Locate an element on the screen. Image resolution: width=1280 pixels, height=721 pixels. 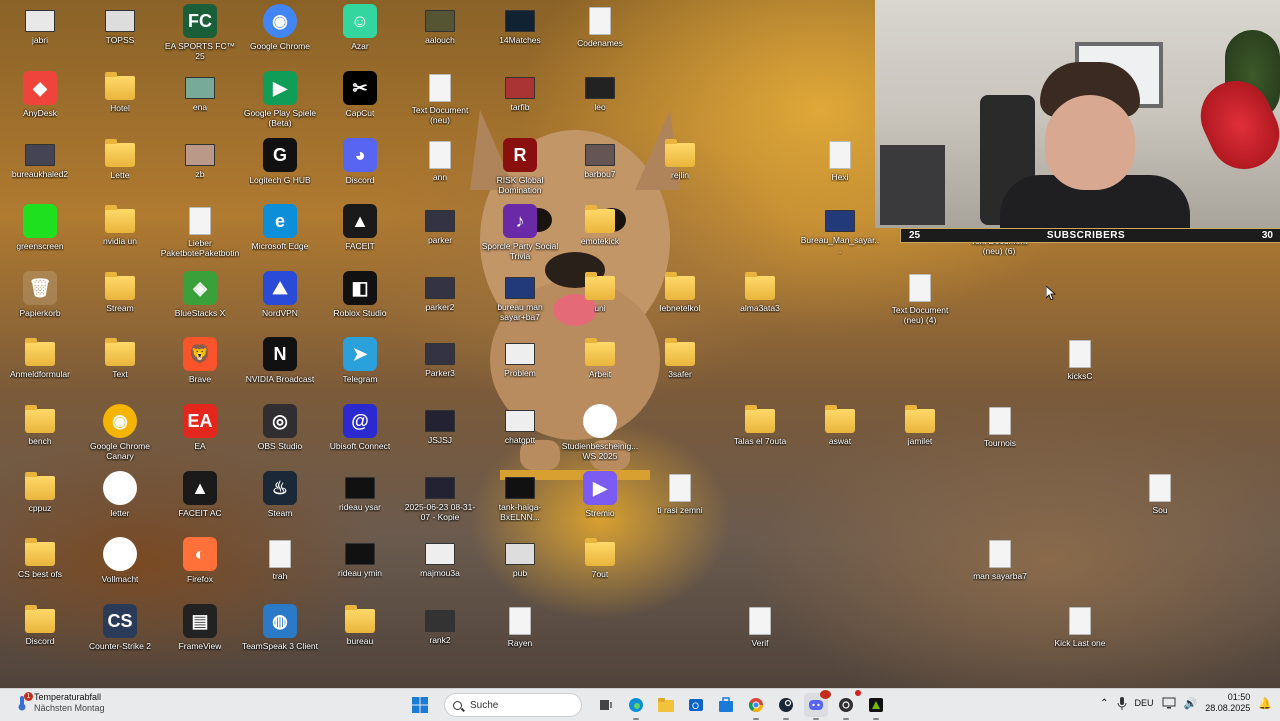
volume-icon: 🔊 is located at coordinates (1191, 703).